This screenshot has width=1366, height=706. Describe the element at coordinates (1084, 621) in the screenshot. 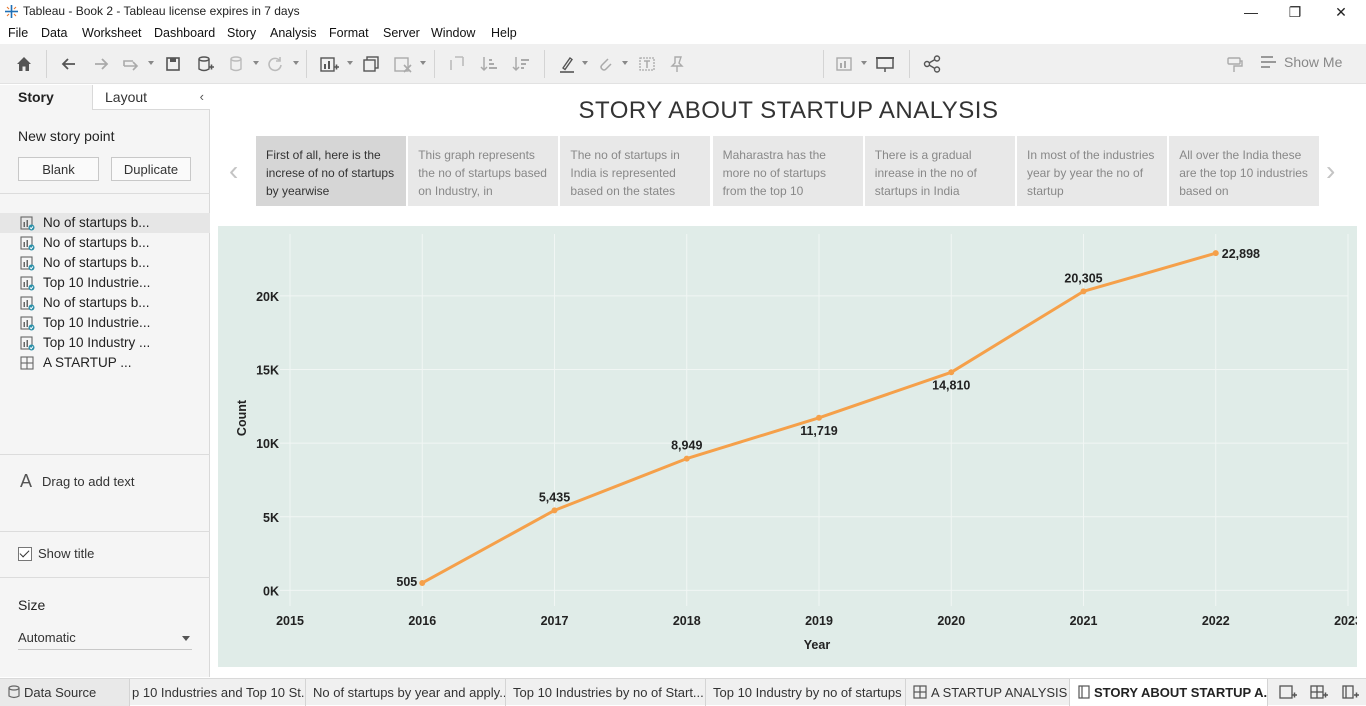

I see `x-tick-label: 2021` at that location.